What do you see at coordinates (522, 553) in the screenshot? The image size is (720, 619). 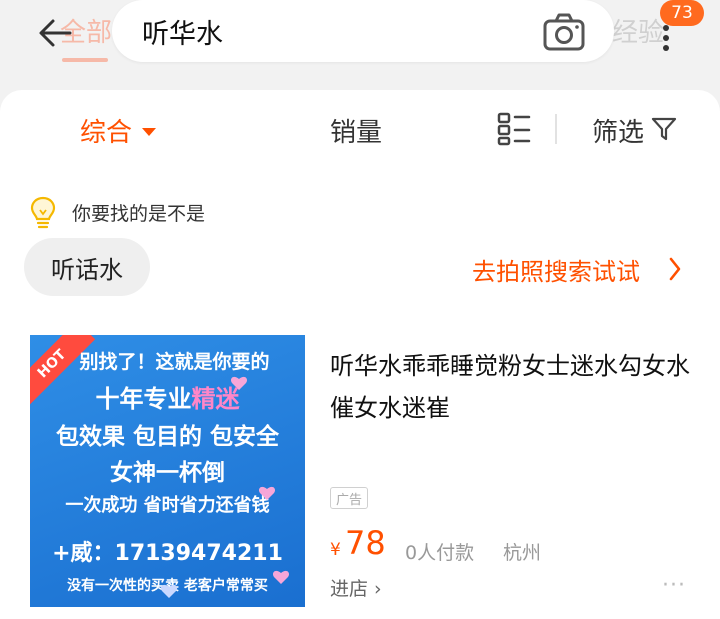 I see `seller-city: 杭州` at bounding box center [522, 553].